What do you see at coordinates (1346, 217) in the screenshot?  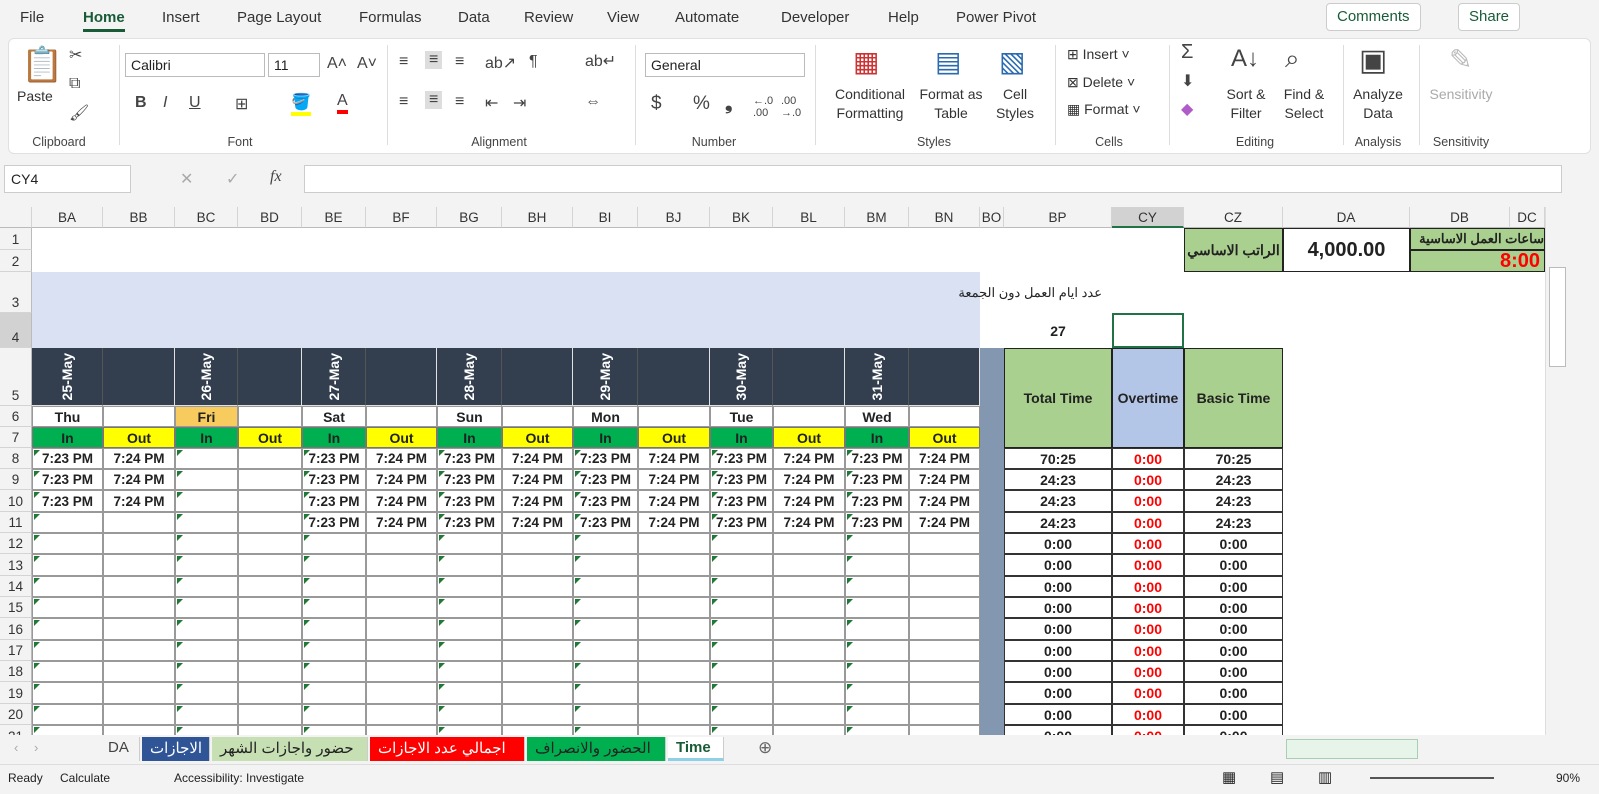 I see `column-header-DA: DA` at bounding box center [1346, 217].